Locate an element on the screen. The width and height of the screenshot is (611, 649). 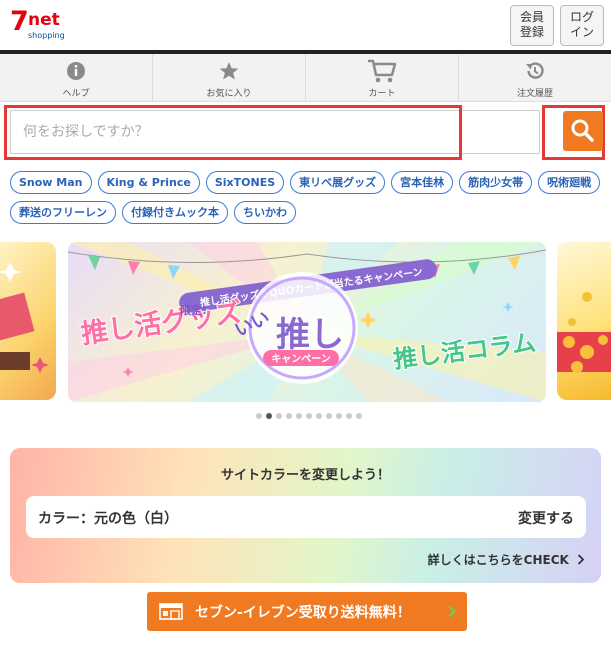
promo-label: セブン-イレブン受取り送料無料！ is located at coordinates (303, 613).